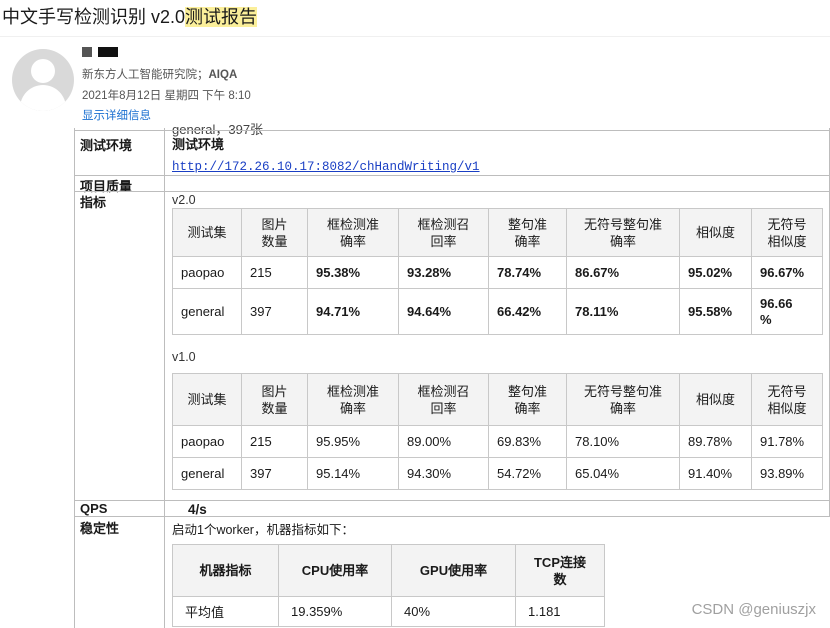 The image size is (830, 628). Describe the element at coordinates (787, 272) in the screenshot. I see `cell: 96.67%` at that location.